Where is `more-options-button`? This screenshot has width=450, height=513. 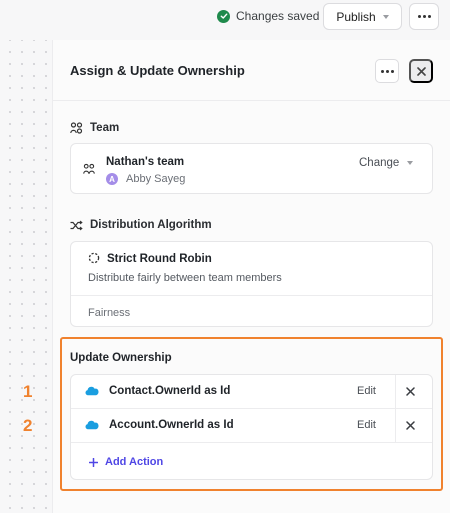 more-options-button is located at coordinates (424, 16).